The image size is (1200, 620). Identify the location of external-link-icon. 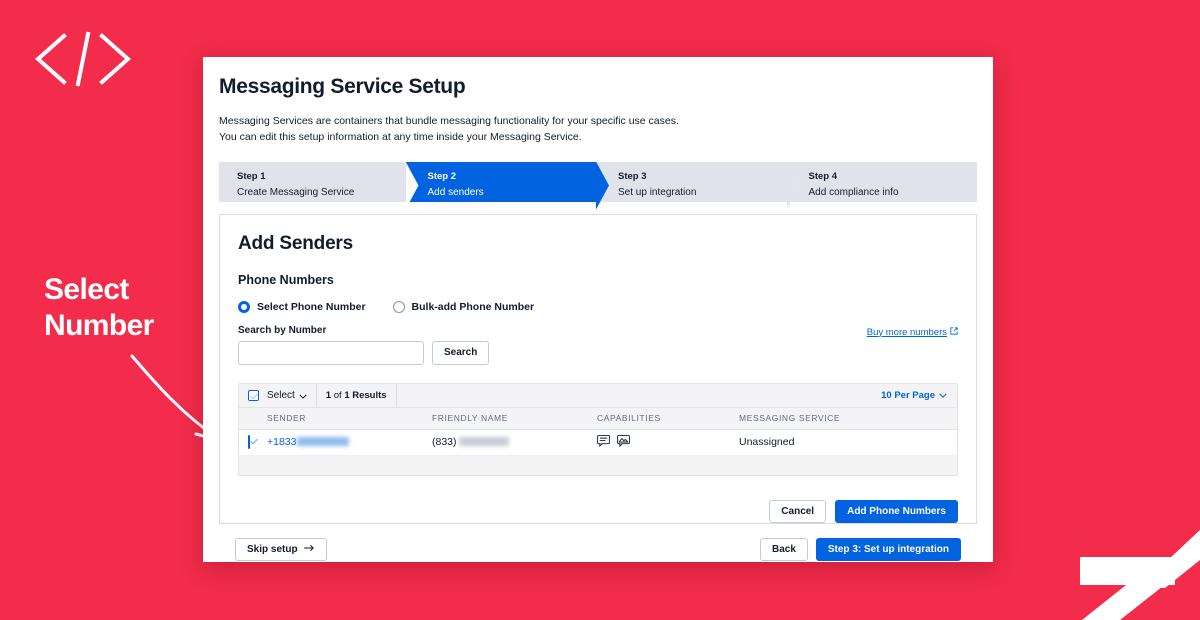
(954, 332).